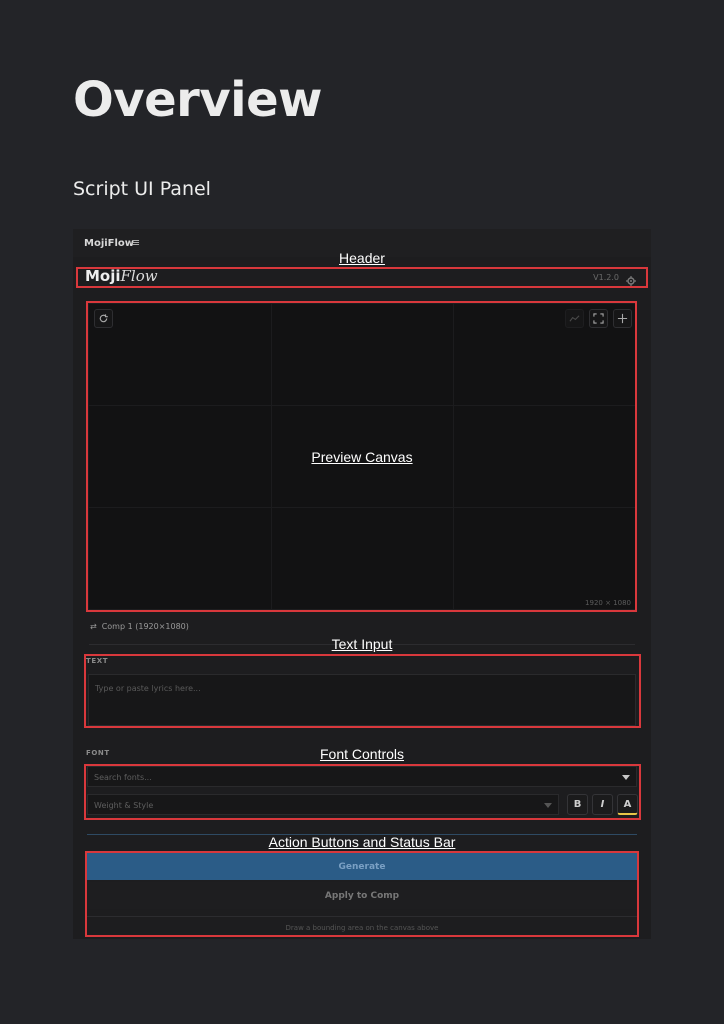 This screenshot has height=1024, width=724. What do you see at coordinates (135, 242) in the screenshot?
I see `menu-icon: ≡` at bounding box center [135, 242].